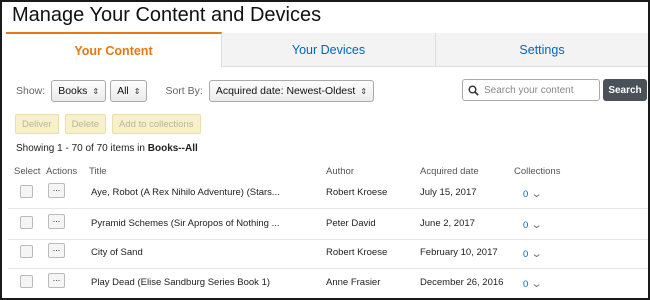 The height and width of the screenshot is (300, 650). I want to click on row-acquired-date: July 15, 2017, so click(448, 192).